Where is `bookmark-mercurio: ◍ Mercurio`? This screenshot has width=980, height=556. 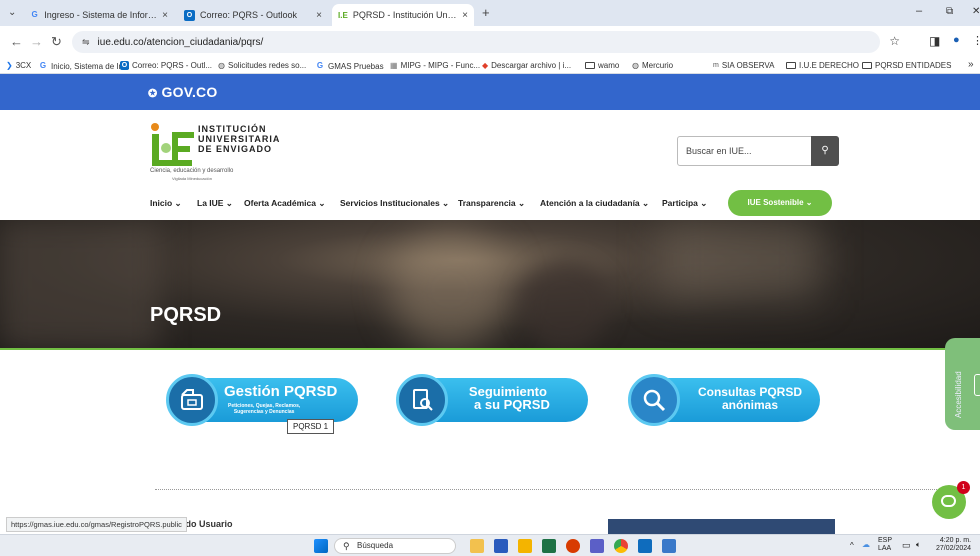 bookmark-mercurio: ◍ Mercurio is located at coordinates (652, 65).